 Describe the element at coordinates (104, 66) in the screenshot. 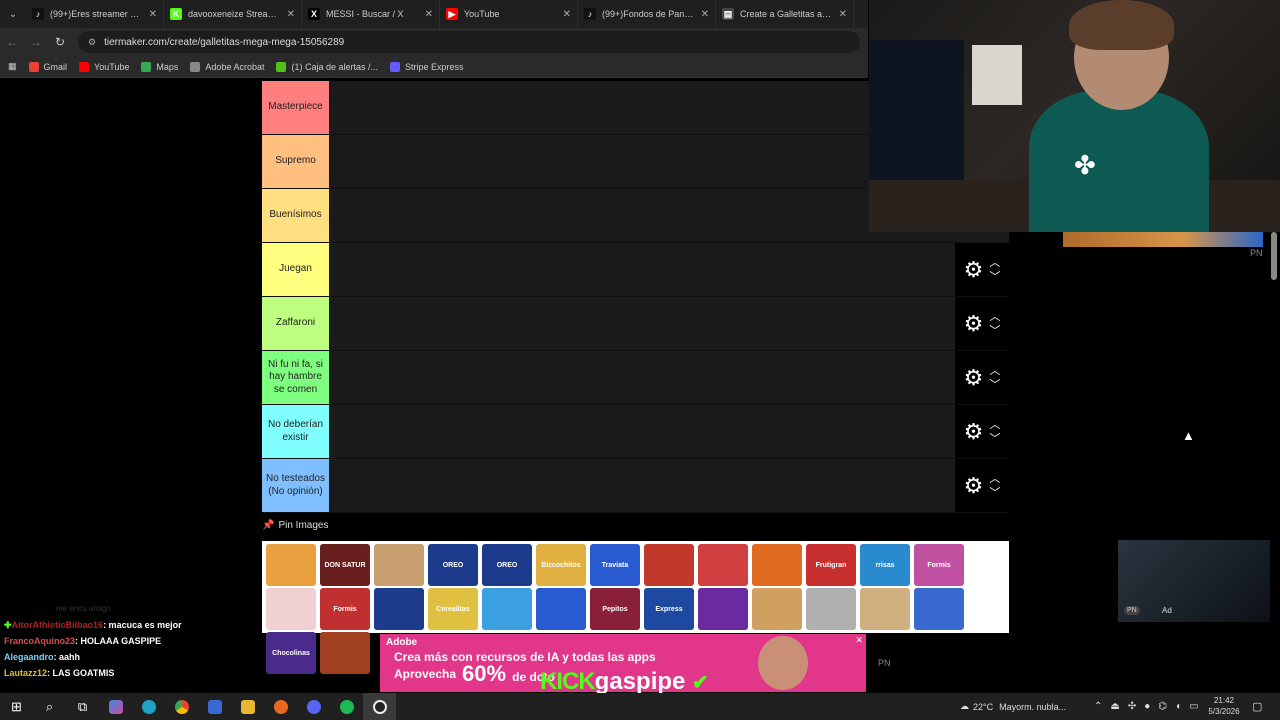

I see `bookmark-item: YouTube` at that location.